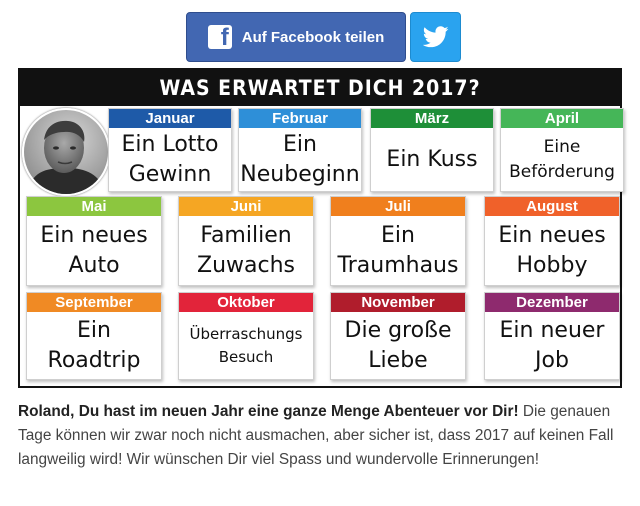 This screenshot has height=506, width=640. I want to click on month-card-2: Februar Ein Neubeginn, so click(300, 150).